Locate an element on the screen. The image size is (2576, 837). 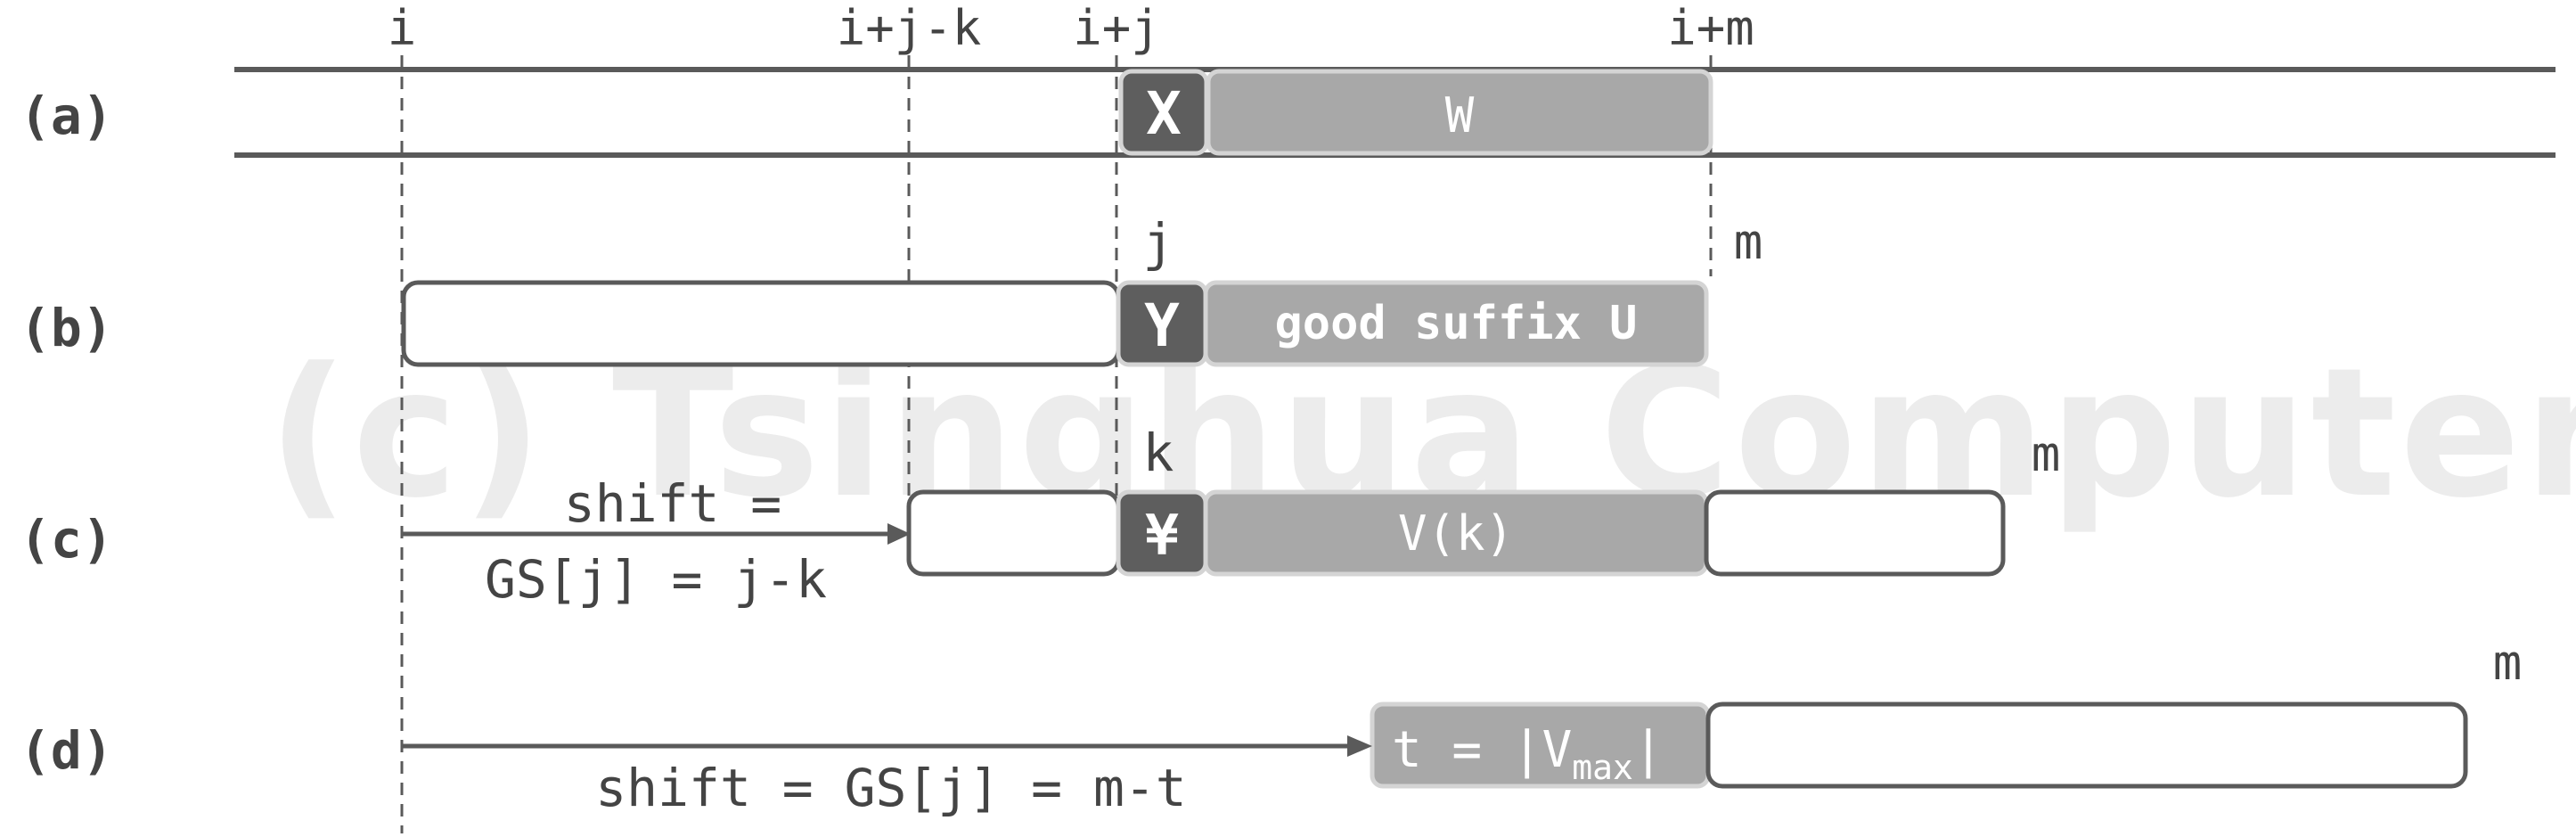
char-y: Y is located at coordinates (1162, 326).